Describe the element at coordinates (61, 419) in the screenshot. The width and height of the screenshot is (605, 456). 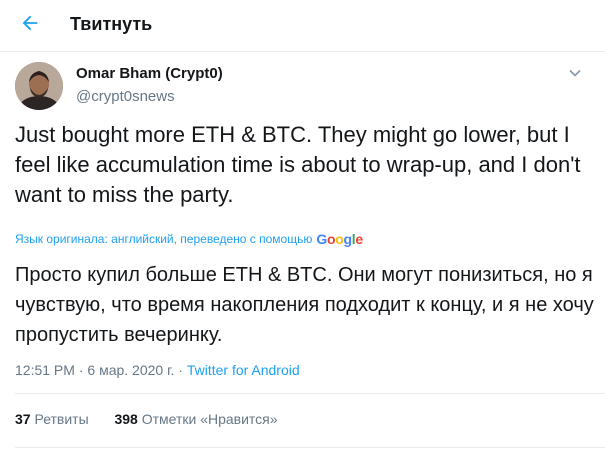
I see `retweets-label: Ретвиты` at that location.